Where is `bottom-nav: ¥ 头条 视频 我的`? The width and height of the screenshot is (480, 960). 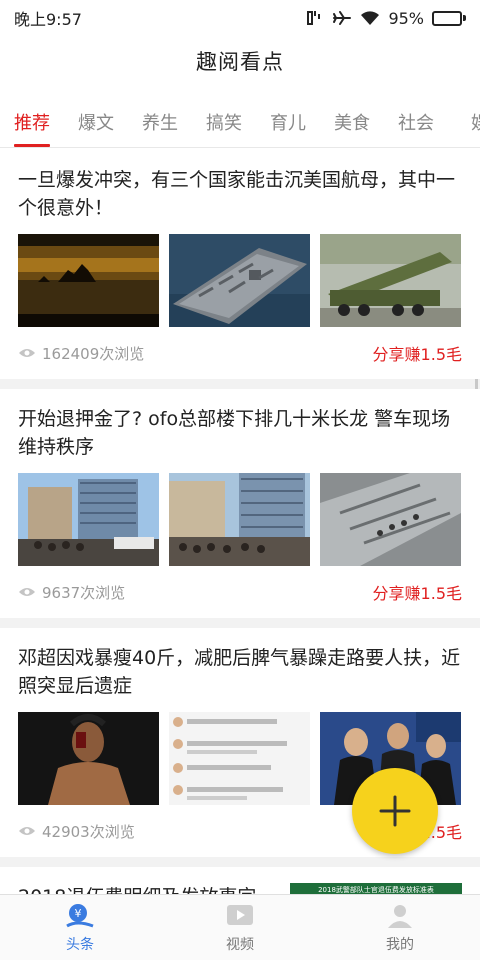 bottom-nav: ¥ 头条 视频 我的 is located at coordinates (240, 927).